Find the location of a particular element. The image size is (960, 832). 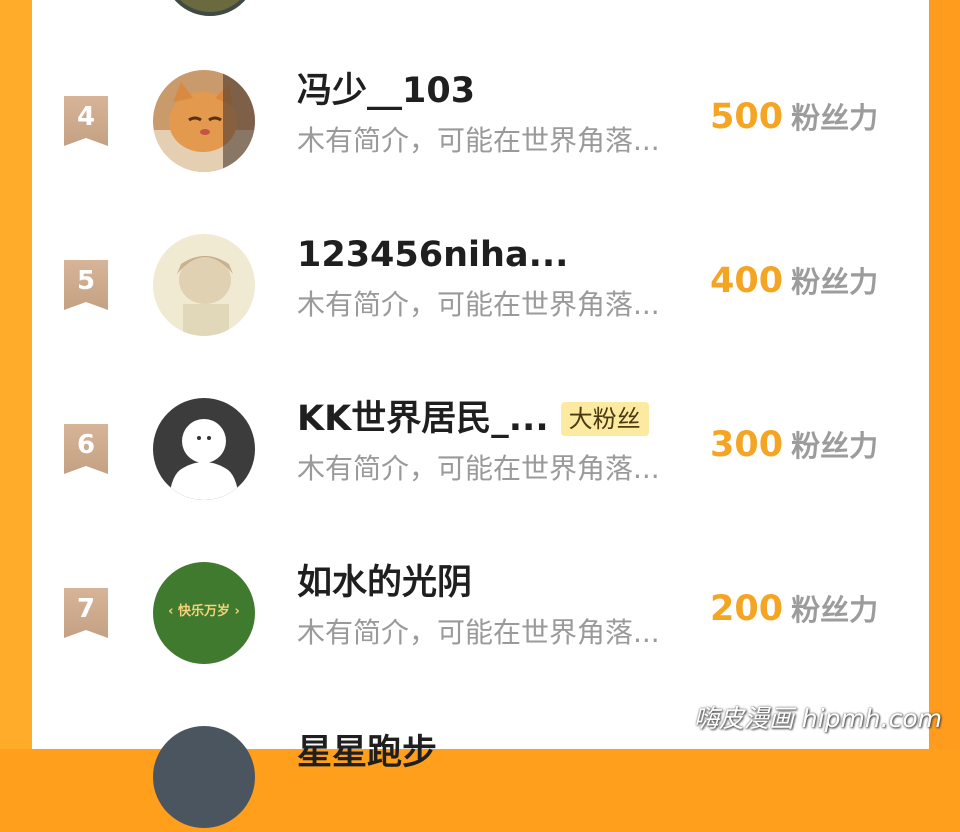

user-nickname: 如水的光阴 is located at coordinates (384, 583).